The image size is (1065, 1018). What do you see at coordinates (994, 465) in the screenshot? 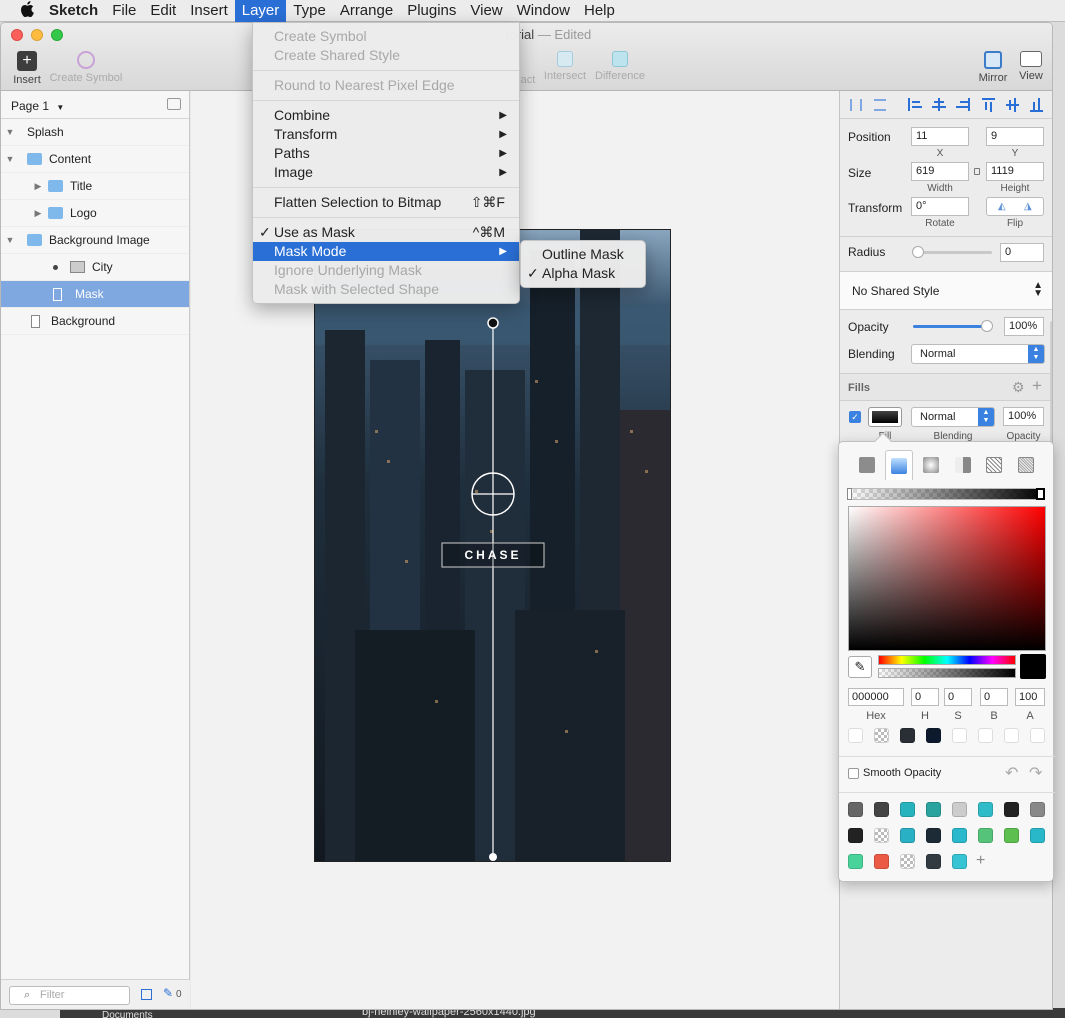
I see `pattern-fill-icon` at bounding box center [994, 465].